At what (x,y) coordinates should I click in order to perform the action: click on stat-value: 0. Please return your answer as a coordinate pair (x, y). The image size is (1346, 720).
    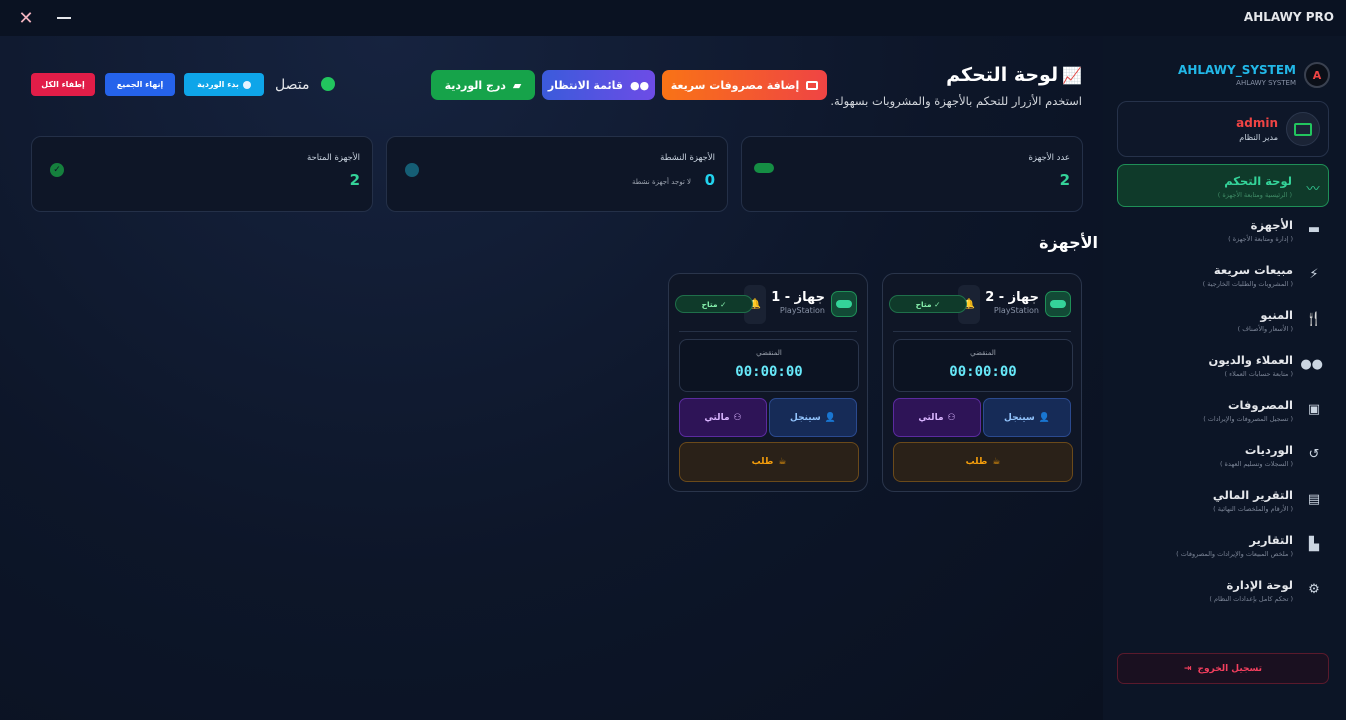
    Looking at the image, I should click on (709, 180).